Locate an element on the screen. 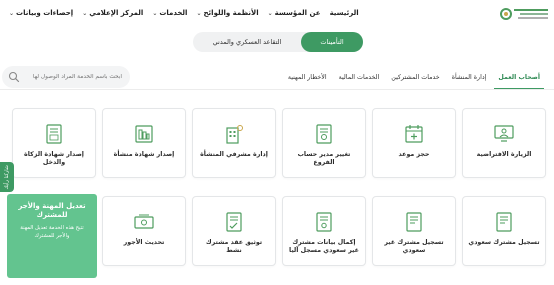 The height and width of the screenshot is (285, 554). building-supervisors-icon is located at coordinates (234, 134).